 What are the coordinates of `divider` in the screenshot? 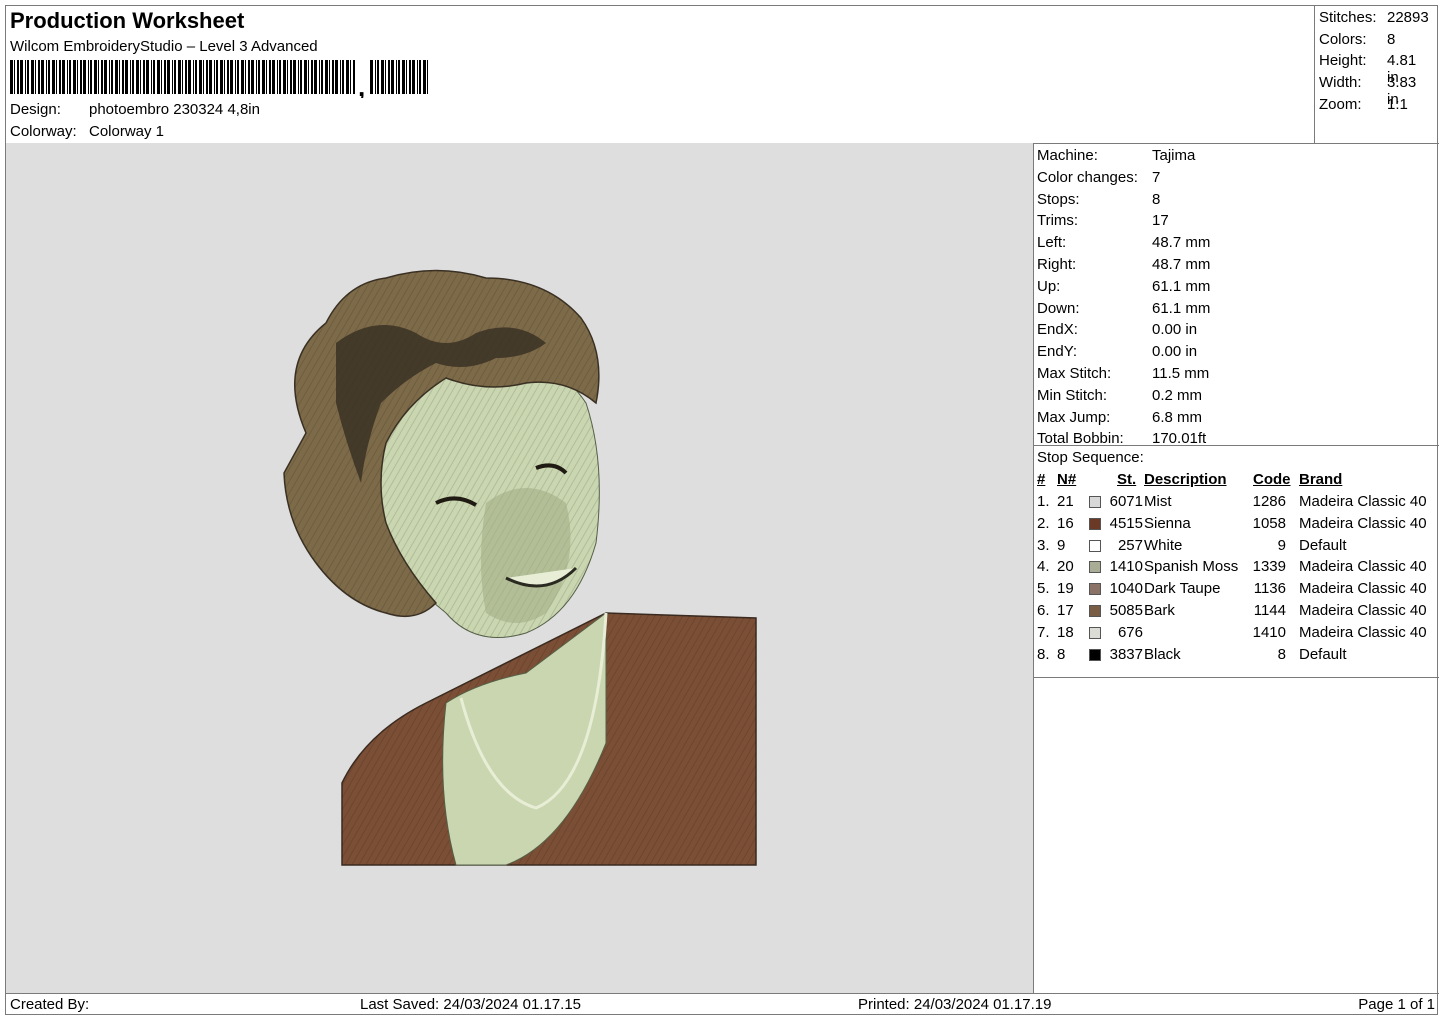 It's located at (1236, 677).